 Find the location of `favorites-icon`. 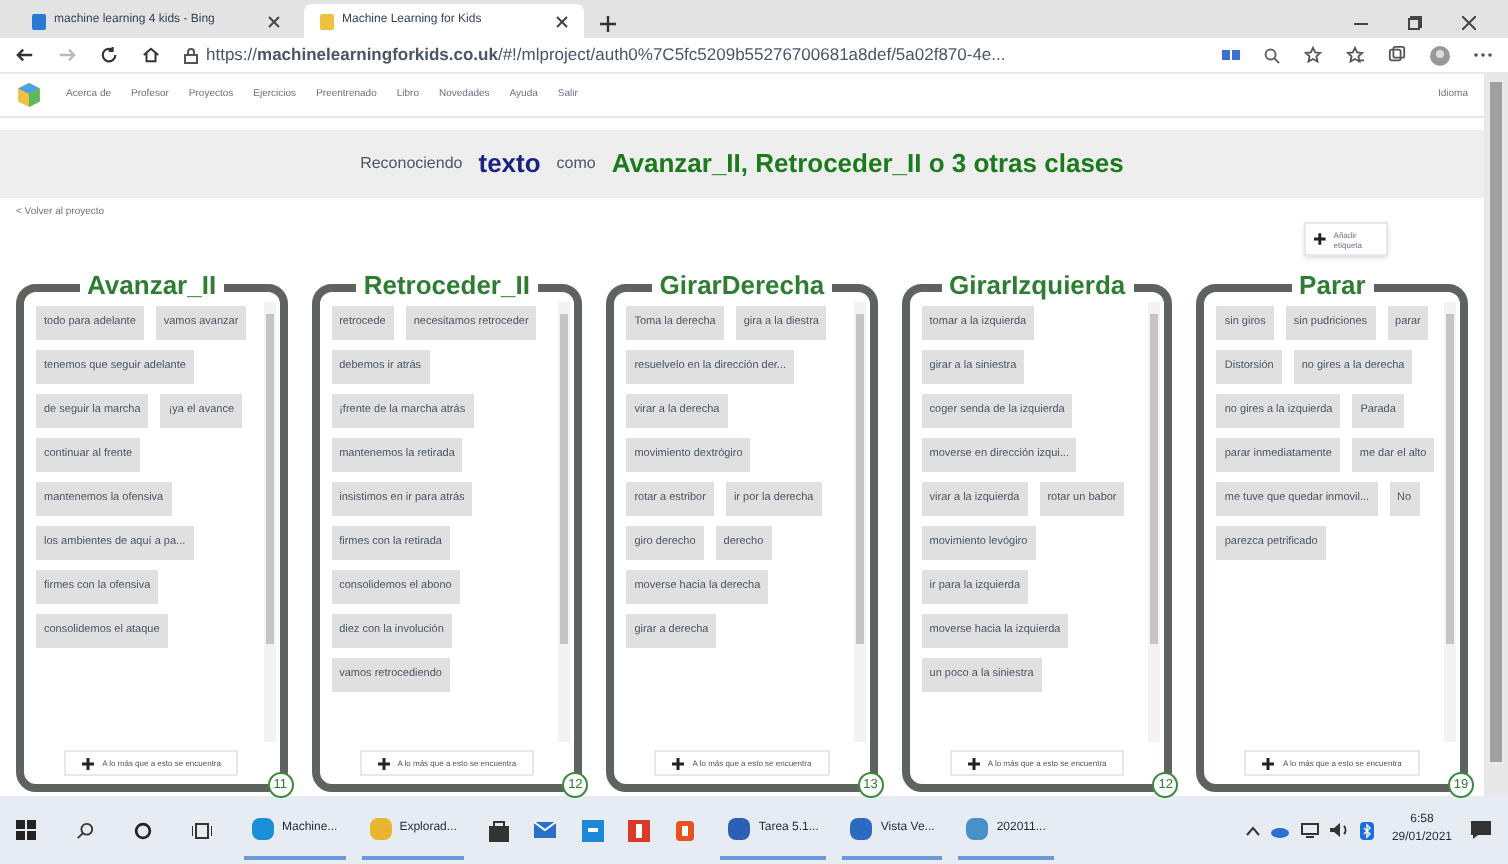

favorites-icon is located at coordinates (1355, 55).